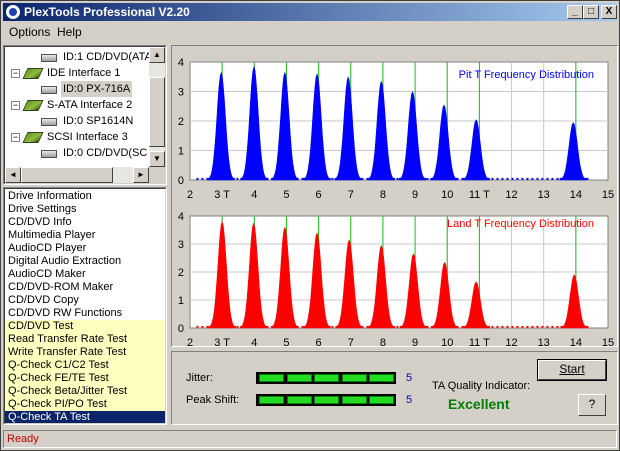 This screenshot has width=620, height=451. Describe the element at coordinates (85, 287) in the screenshot. I see `function-list-item: CD/DVD-ROM Maker` at that location.